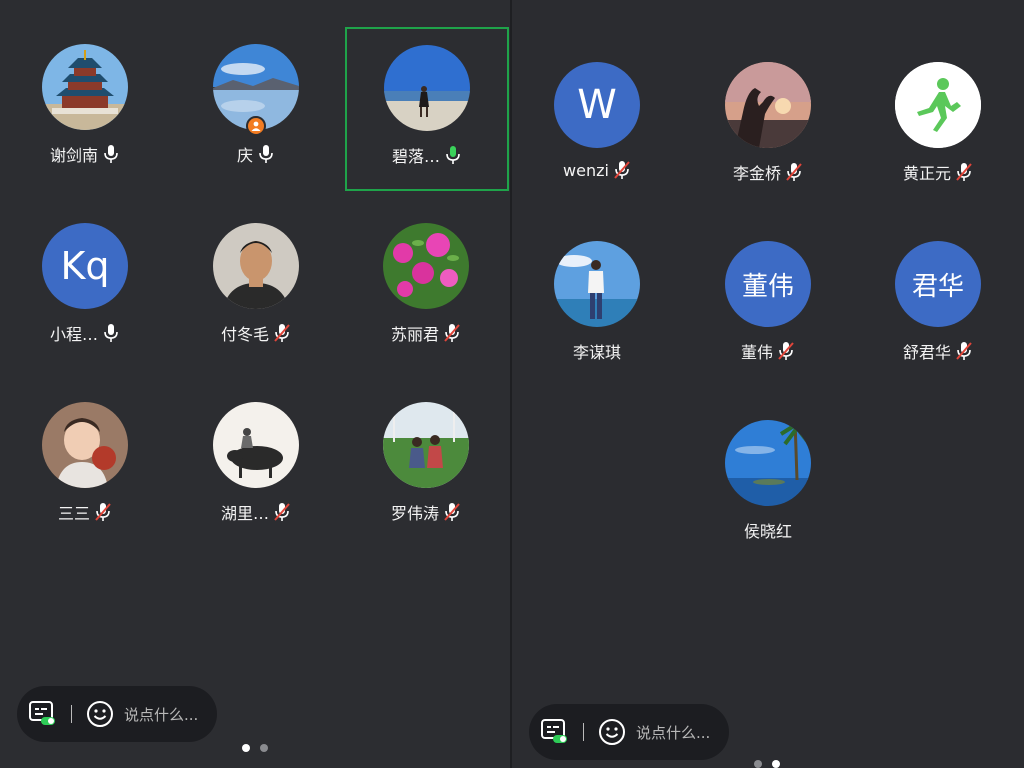 The height and width of the screenshot is (768, 1024). I want to click on participant-name: 谢剑南, so click(73, 155).